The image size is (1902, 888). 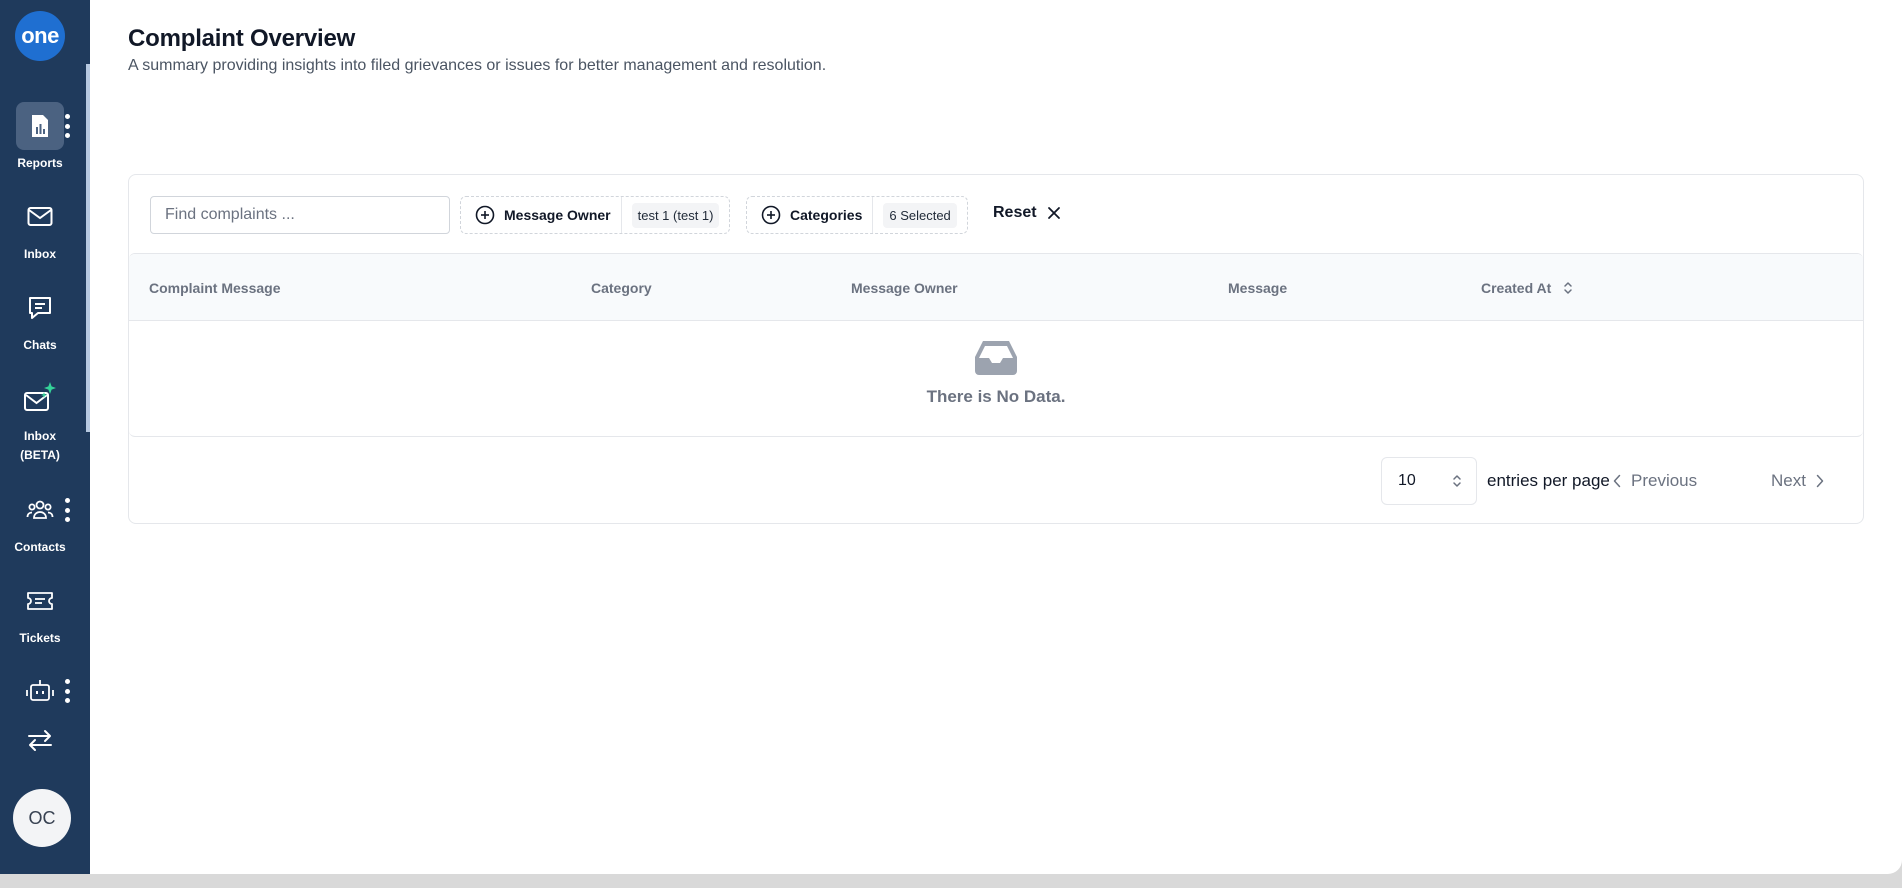 I want to click on column-header-message: Message, so click(x=1257, y=288).